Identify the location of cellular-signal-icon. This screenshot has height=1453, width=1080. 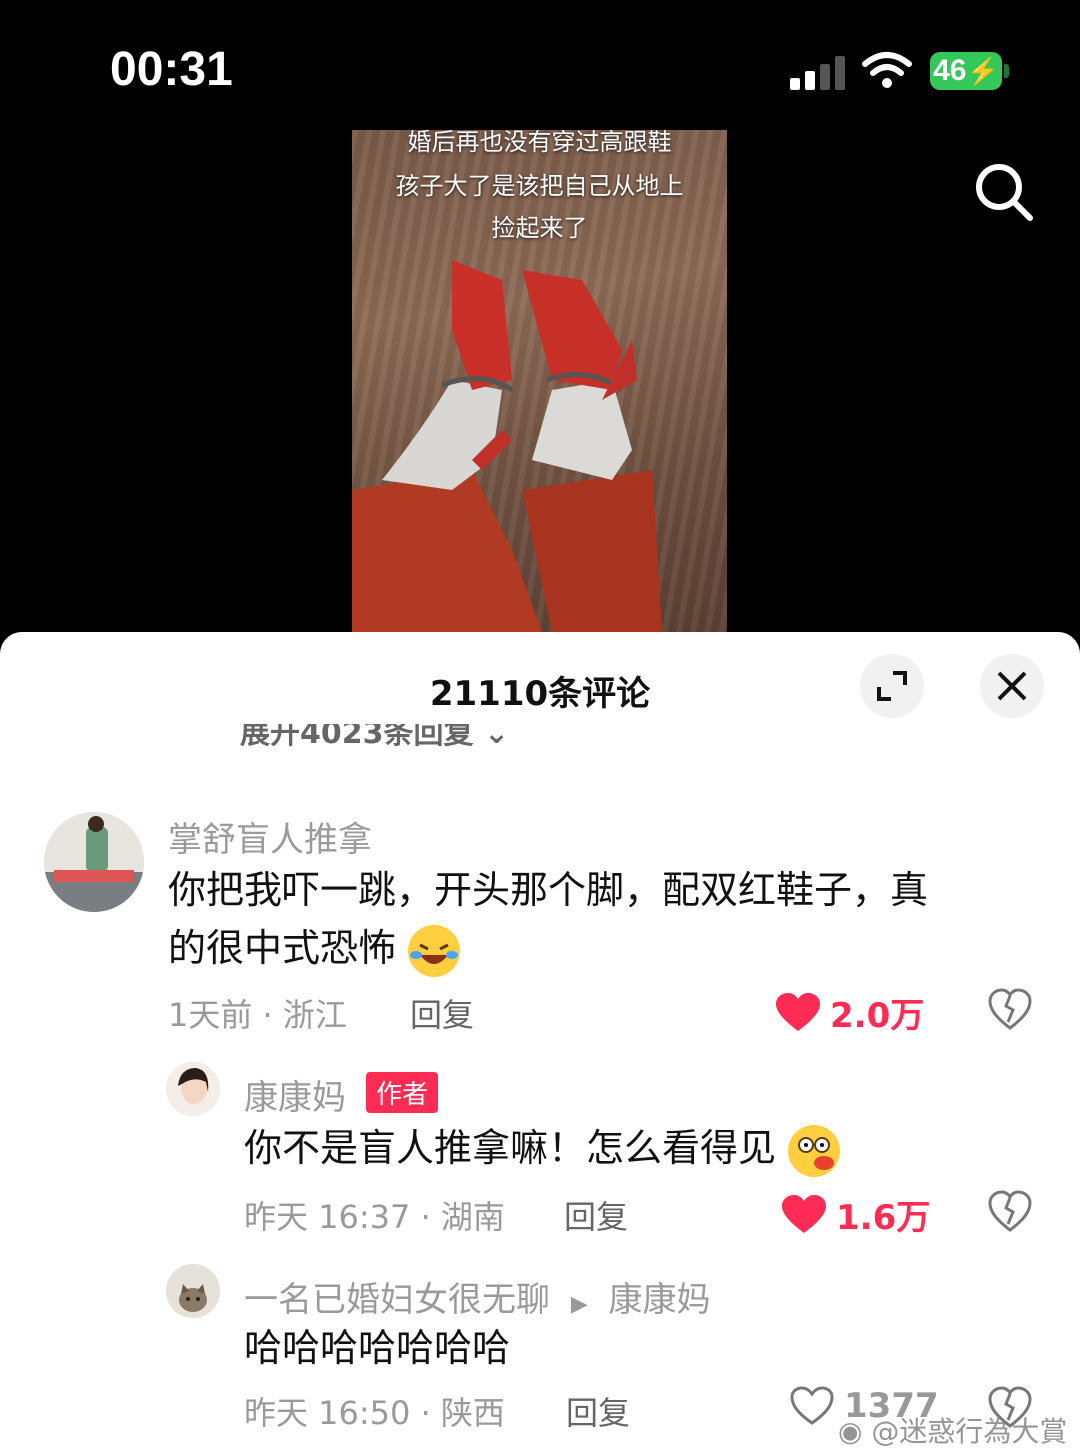
(817, 73).